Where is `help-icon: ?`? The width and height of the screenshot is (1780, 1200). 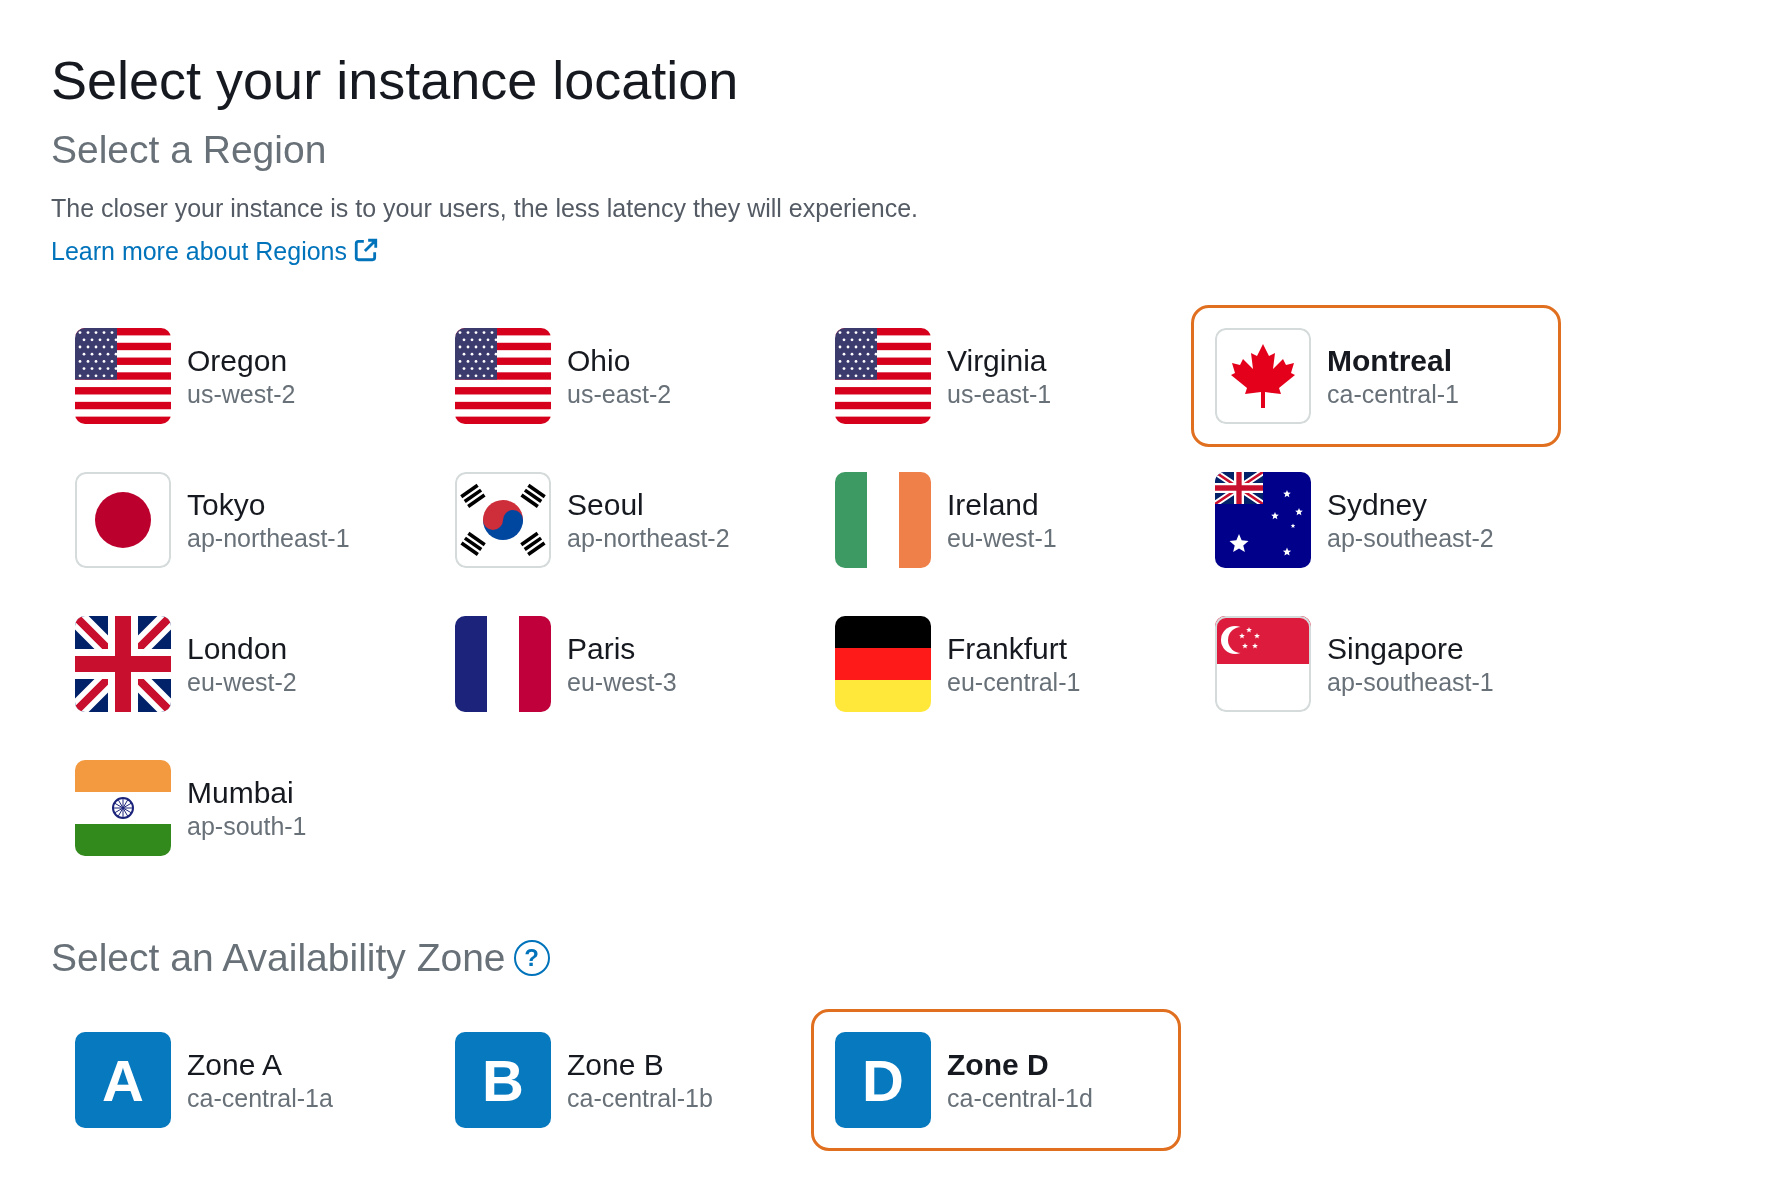 help-icon: ? is located at coordinates (531, 958).